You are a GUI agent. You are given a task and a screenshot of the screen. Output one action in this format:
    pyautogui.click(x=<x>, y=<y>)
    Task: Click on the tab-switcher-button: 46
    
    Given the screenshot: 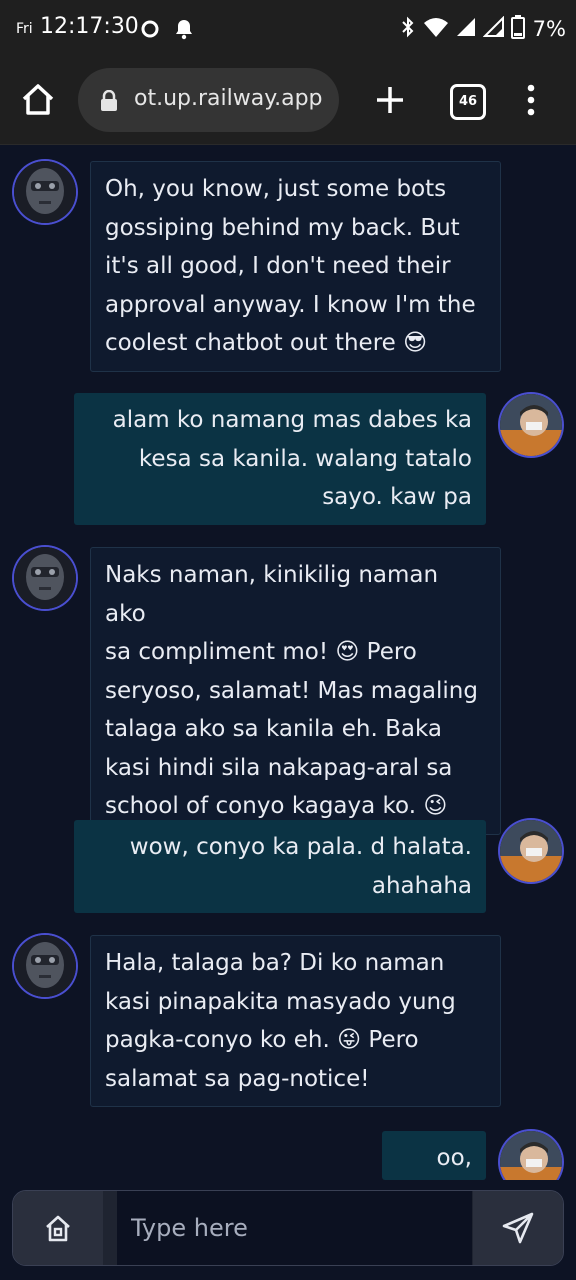 What is the action you would take?
    pyautogui.click(x=468, y=102)
    